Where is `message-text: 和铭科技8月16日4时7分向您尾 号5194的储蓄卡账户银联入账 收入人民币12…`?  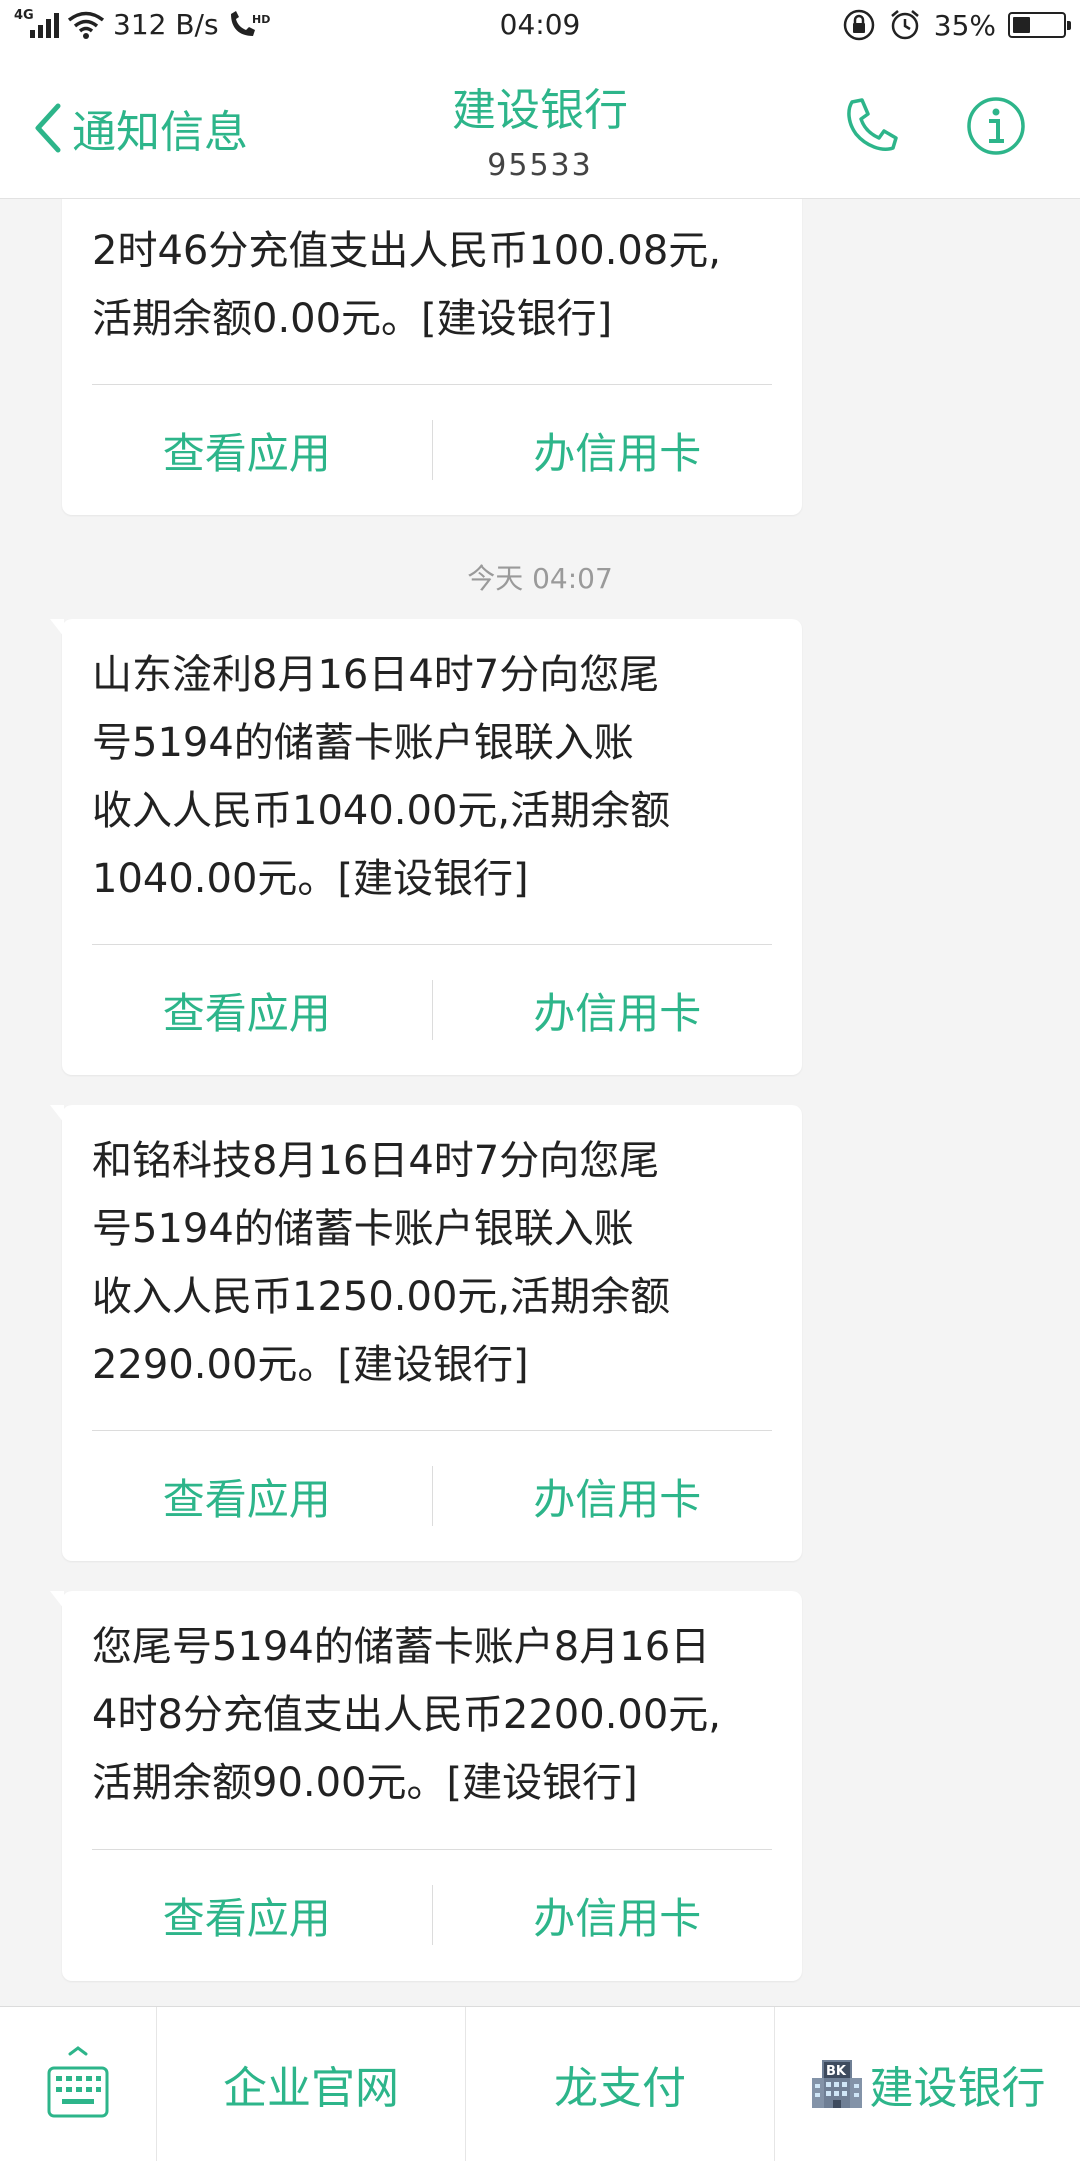
message-text: 和铭科技8月16日4时7分向您尾 号5194的储蓄卡账户银联入账 收入人民币12… is located at coordinates (381, 1263).